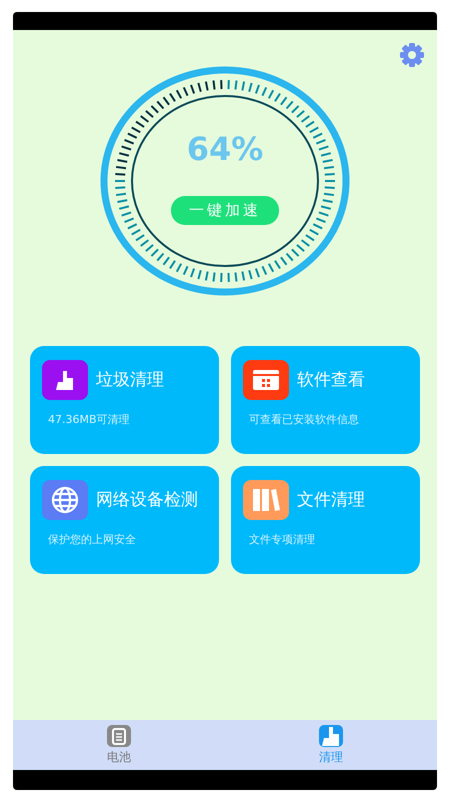  I want to click on calendar-icon, so click(266, 380).